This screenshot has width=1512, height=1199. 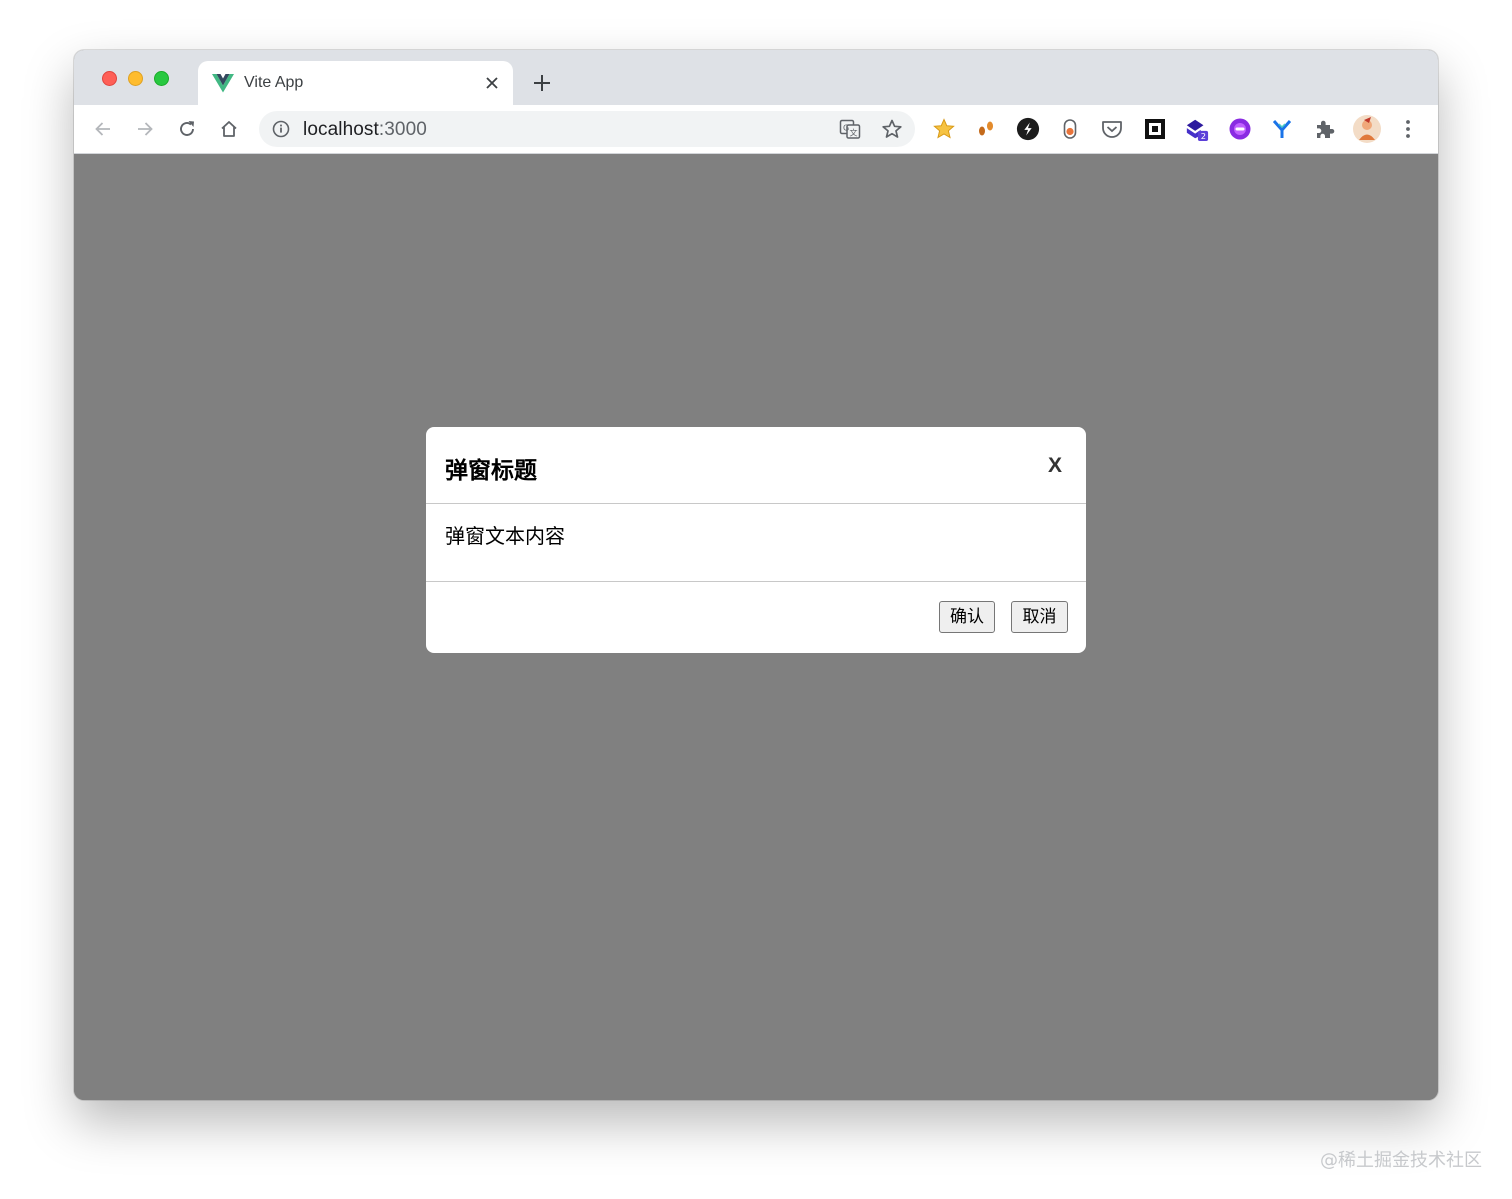 I want to click on forward-icon, so click(x=145, y=129).